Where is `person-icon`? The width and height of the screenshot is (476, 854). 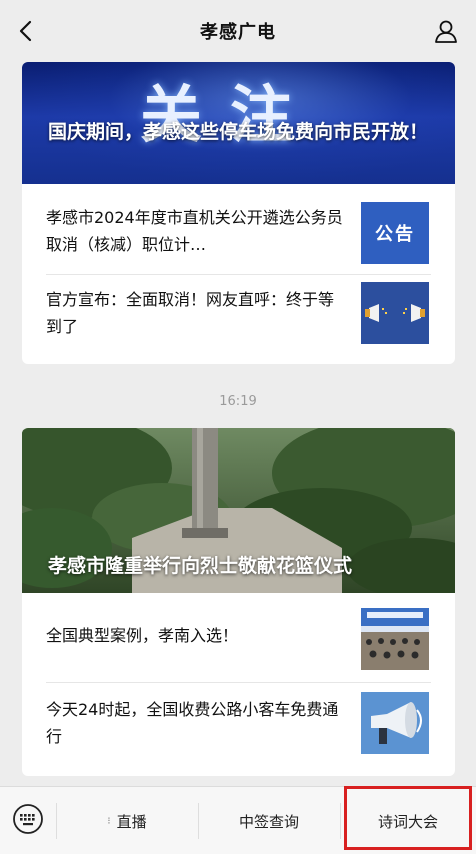
person-icon is located at coordinates (446, 31).